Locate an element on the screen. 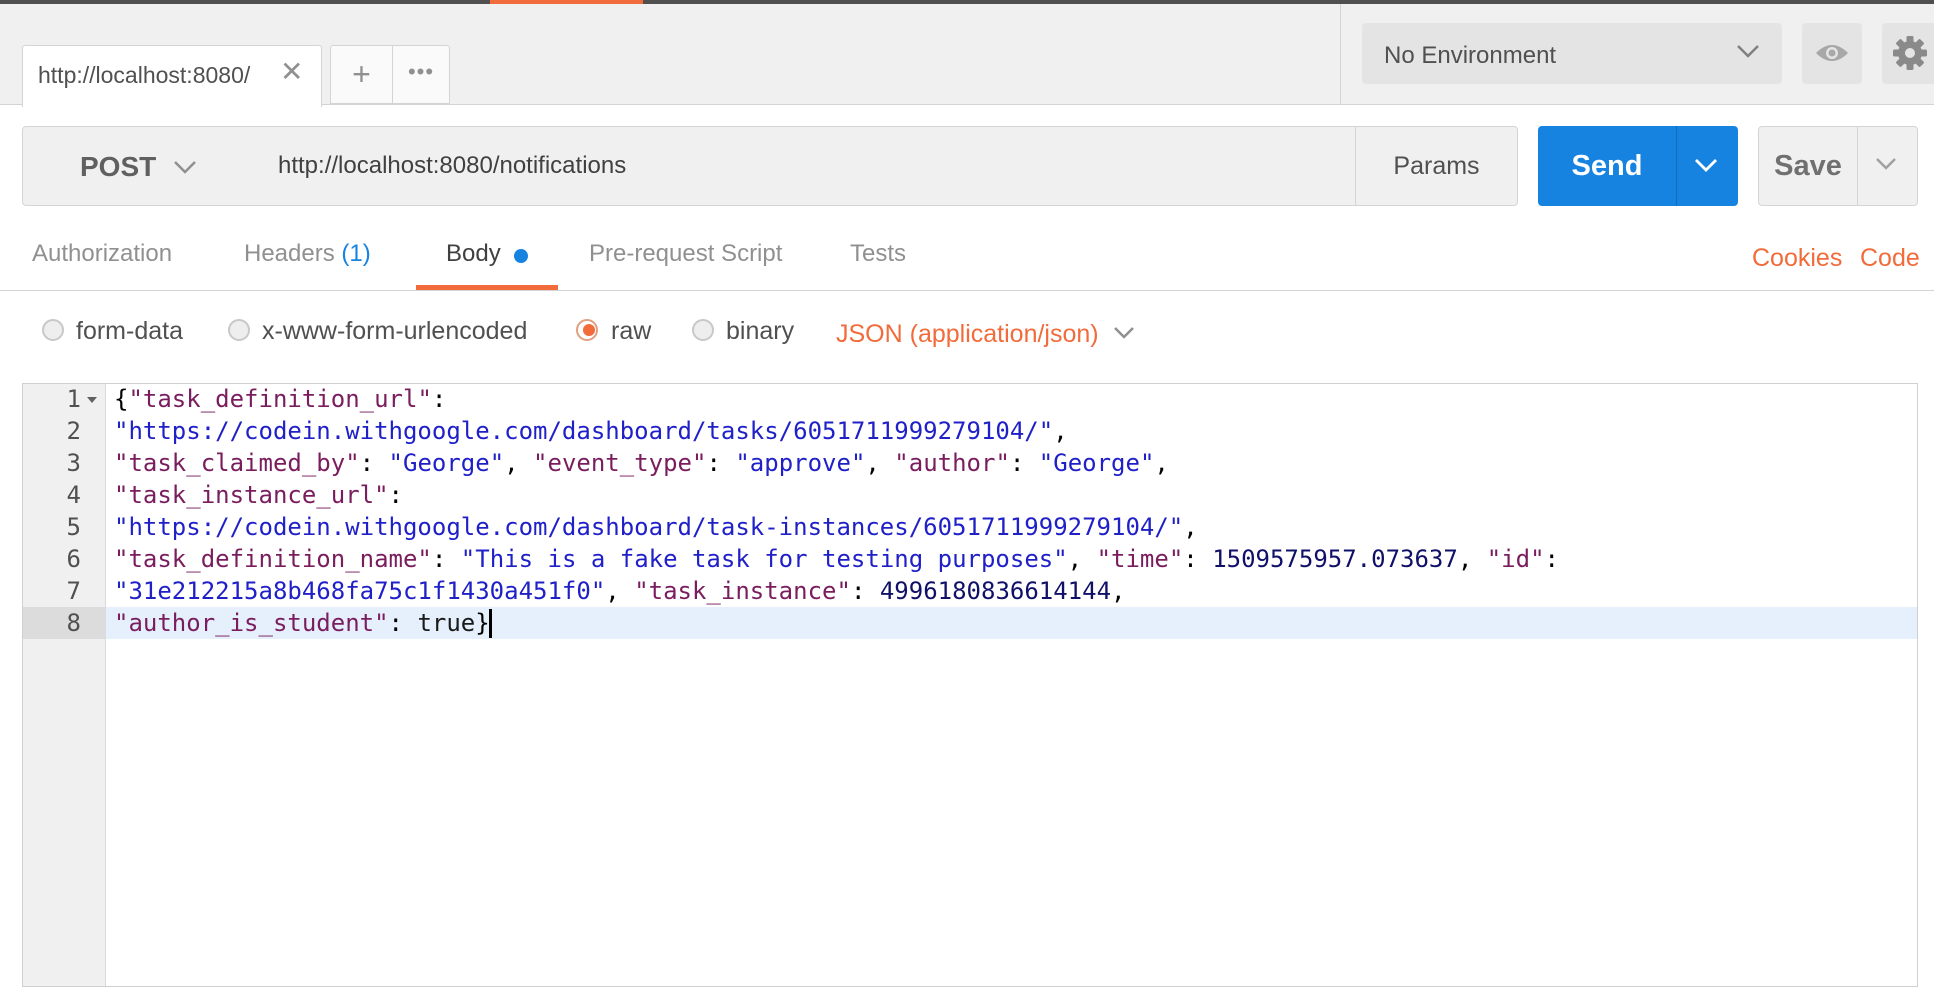  eye-button is located at coordinates (1832, 53).